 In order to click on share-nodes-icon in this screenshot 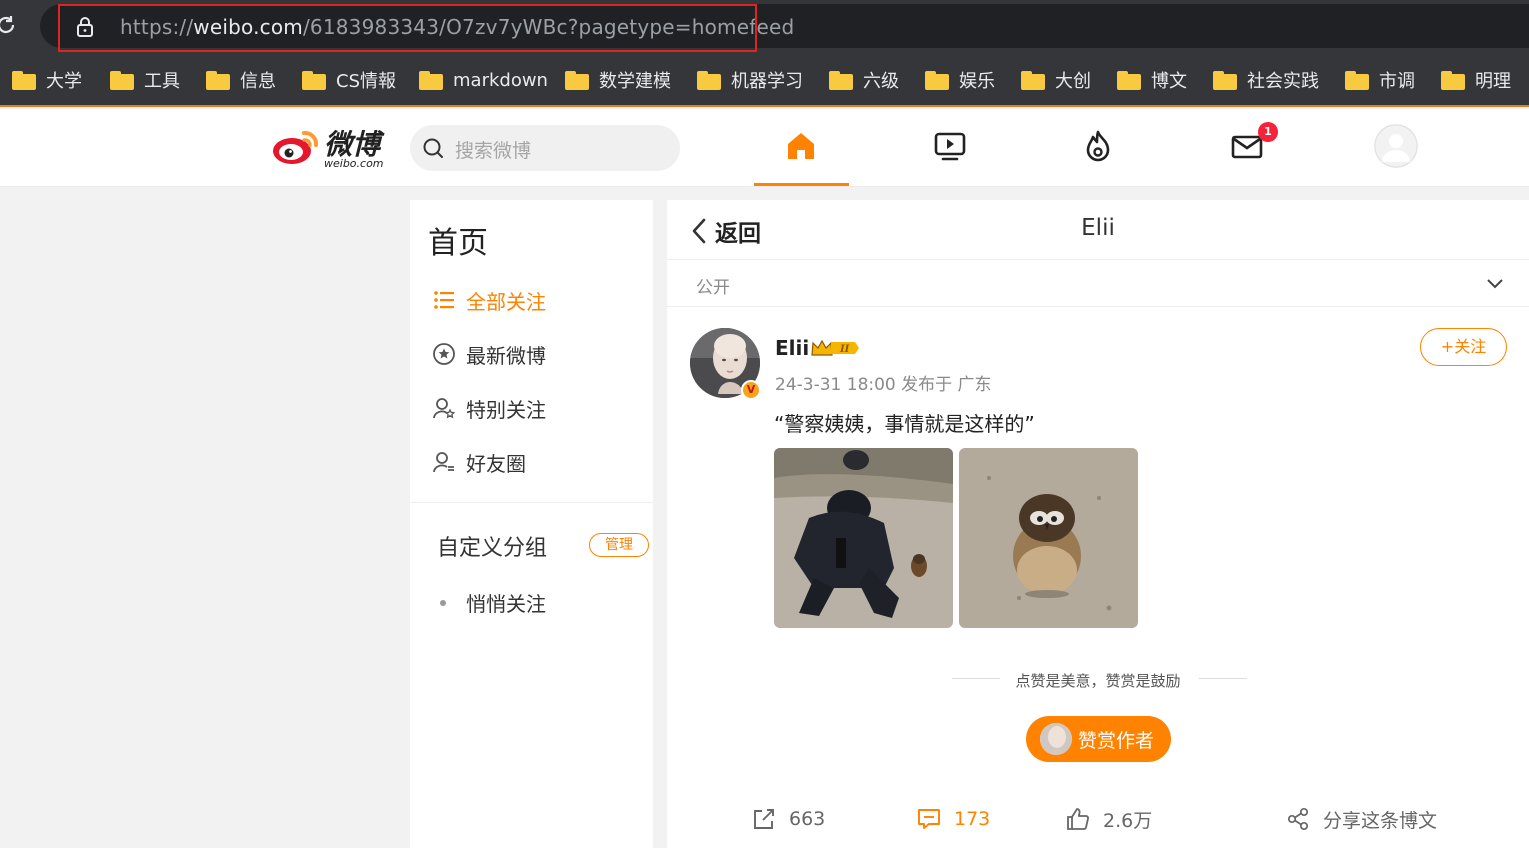, I will do `click(1298, 819)`.